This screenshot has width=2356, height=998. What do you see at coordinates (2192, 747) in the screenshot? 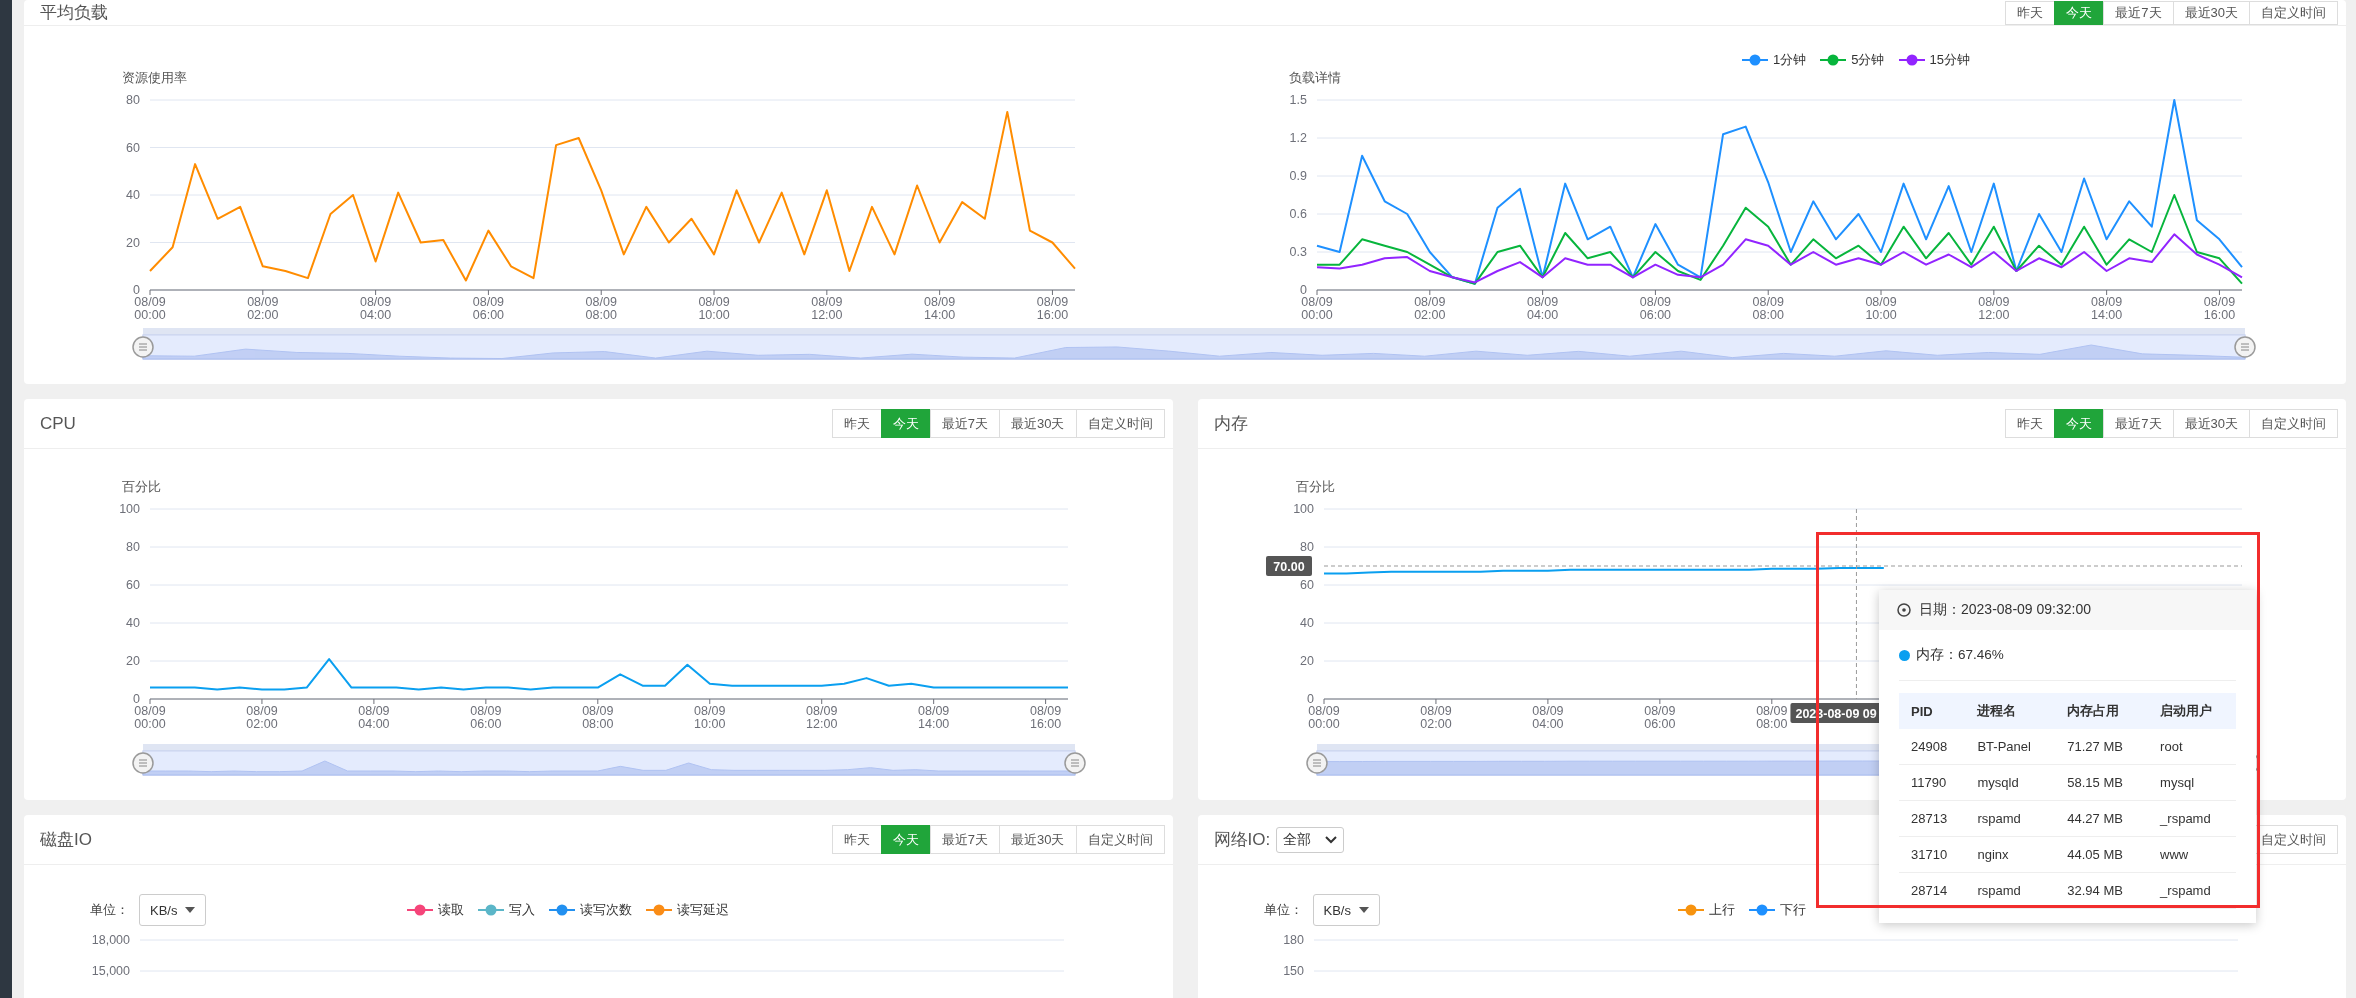
I see `table-cell: root` at bounding box center [2192, 747].